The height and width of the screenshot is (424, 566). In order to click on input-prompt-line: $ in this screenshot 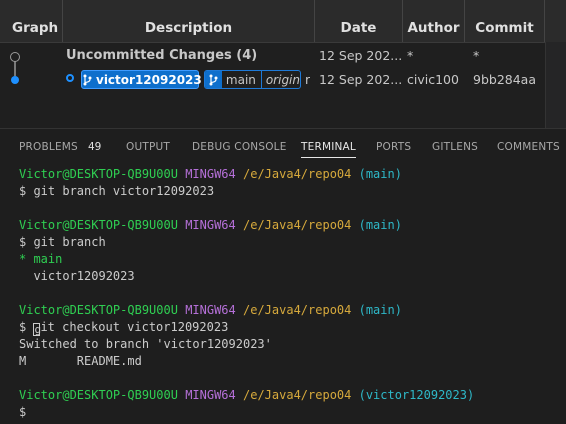, I will do `click(22, 412)`.